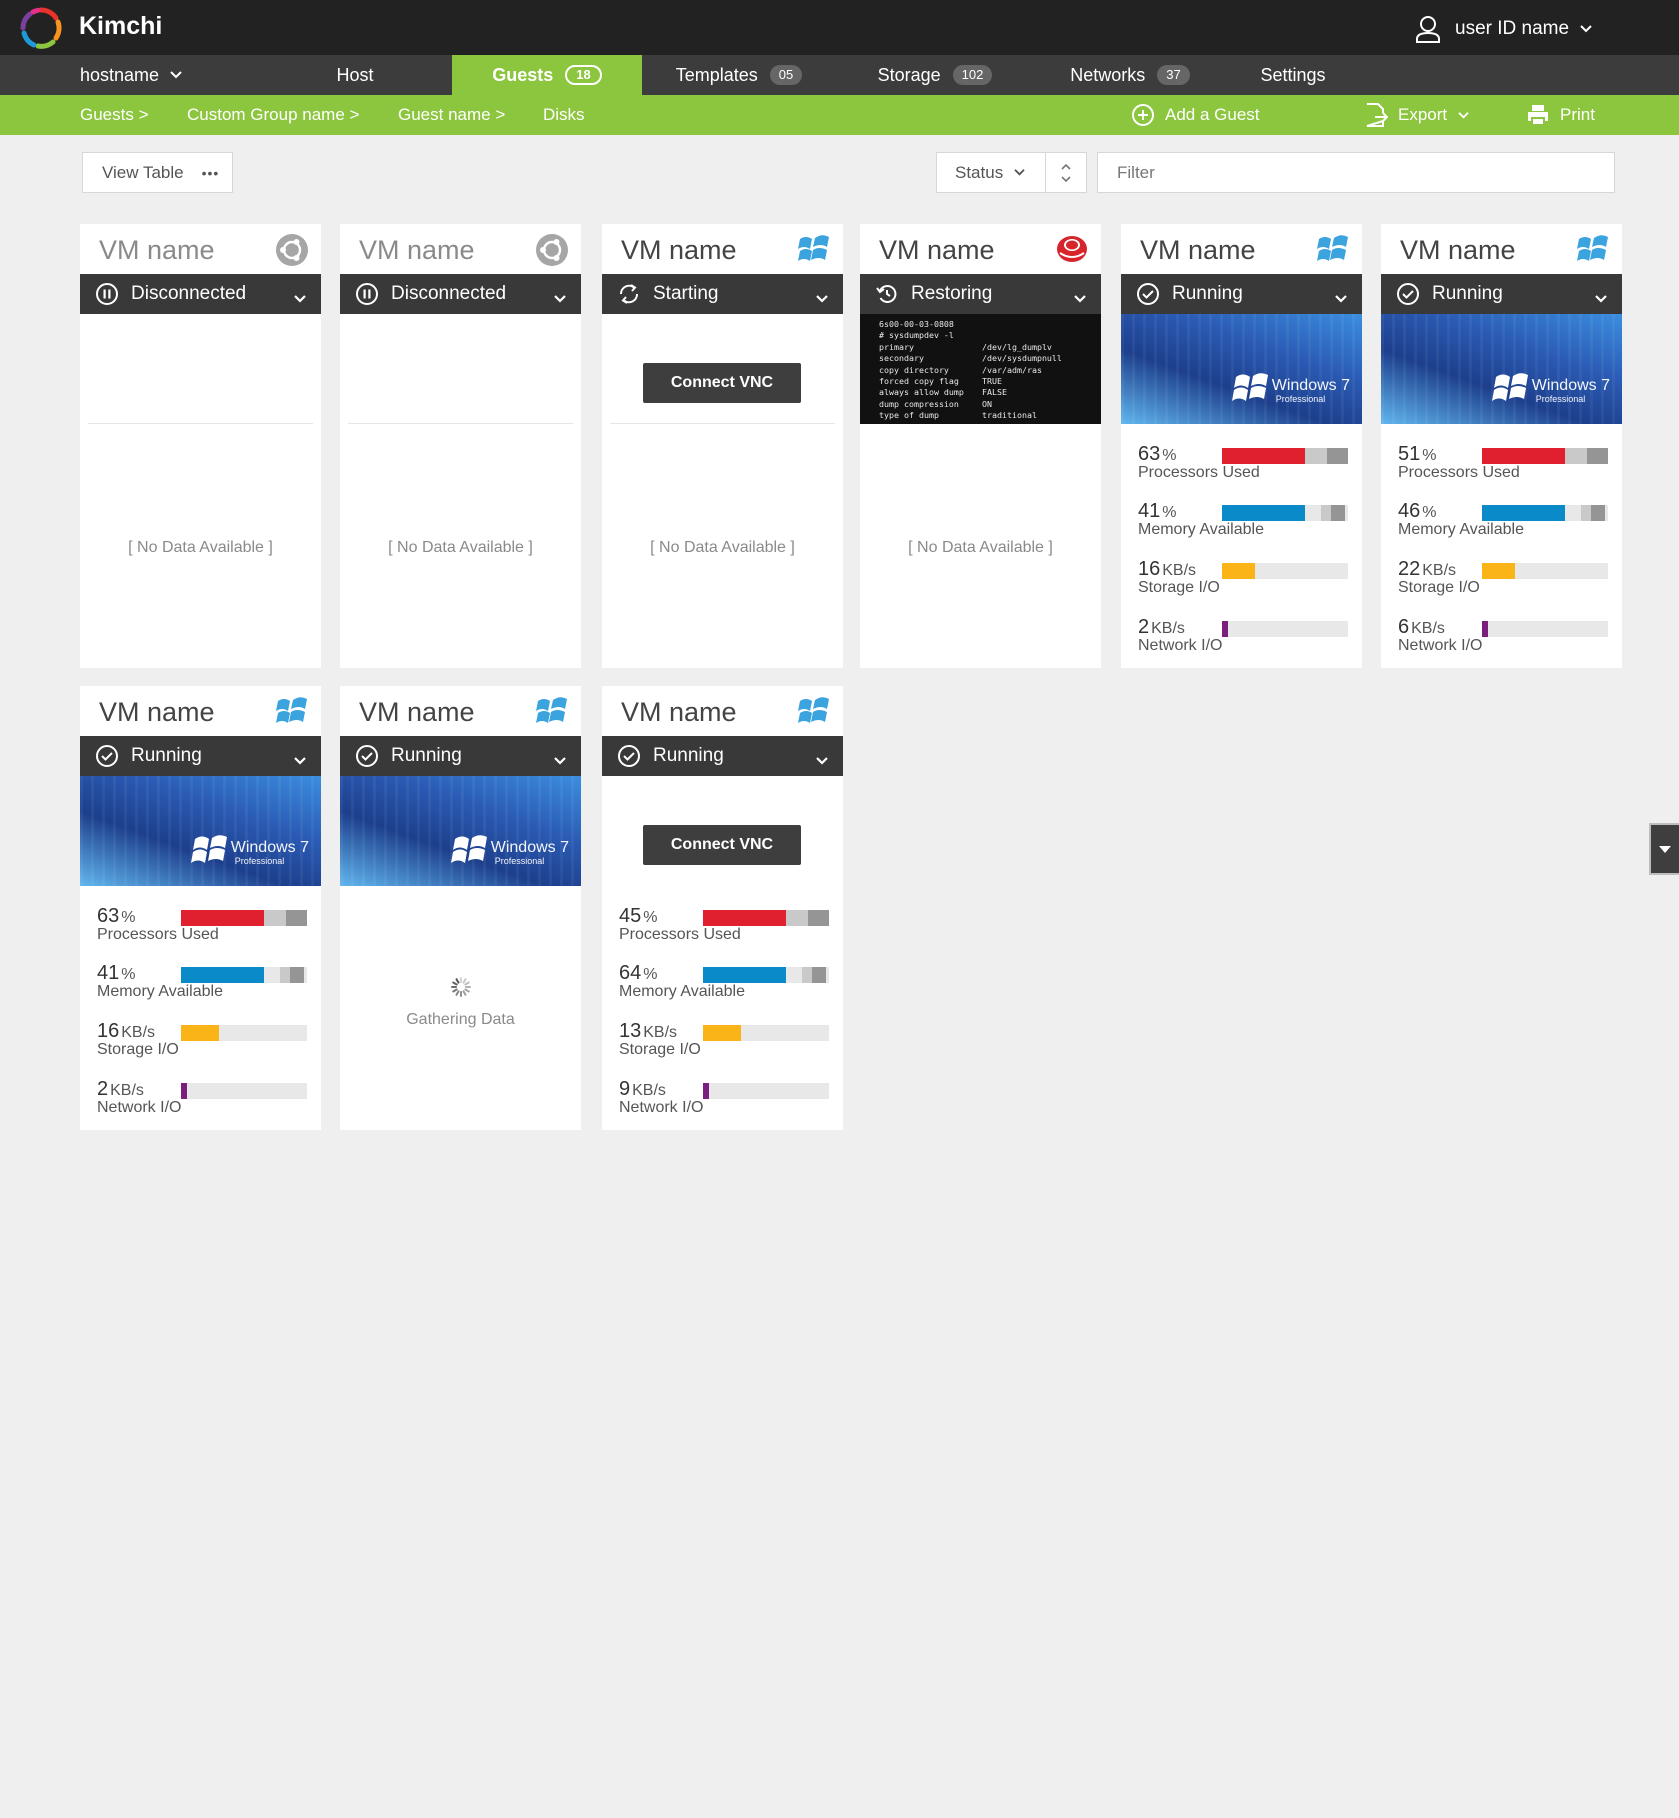 Image resolution: width=1679 pixels, height=1818 pixels. What do you see at coordinates (980, 294) in the screenshot?
I see `status-dropdown: Restoring` at bounding box center [980, 294].